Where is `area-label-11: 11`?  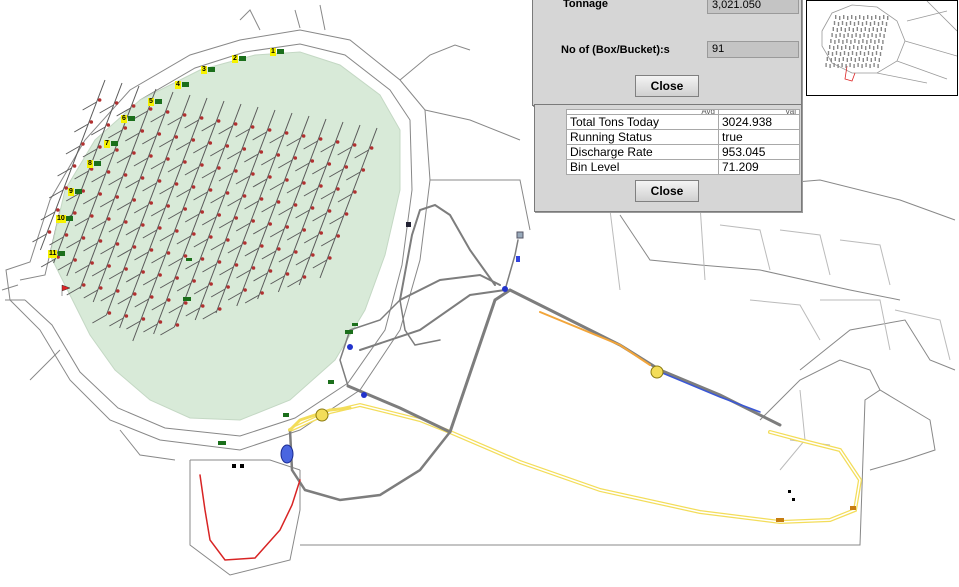
area-label-11: 11 is located at coordinates (53, 254).